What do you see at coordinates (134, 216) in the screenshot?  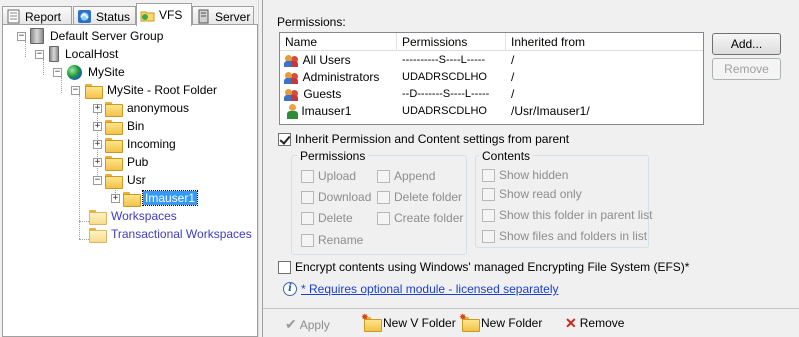 I see `tree-node-workspaces: Workspaces` at bounding box center [134, 216].